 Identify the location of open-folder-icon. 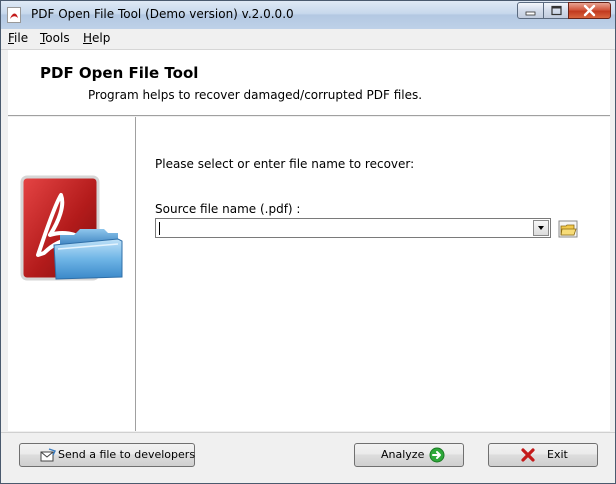
(568, 229).